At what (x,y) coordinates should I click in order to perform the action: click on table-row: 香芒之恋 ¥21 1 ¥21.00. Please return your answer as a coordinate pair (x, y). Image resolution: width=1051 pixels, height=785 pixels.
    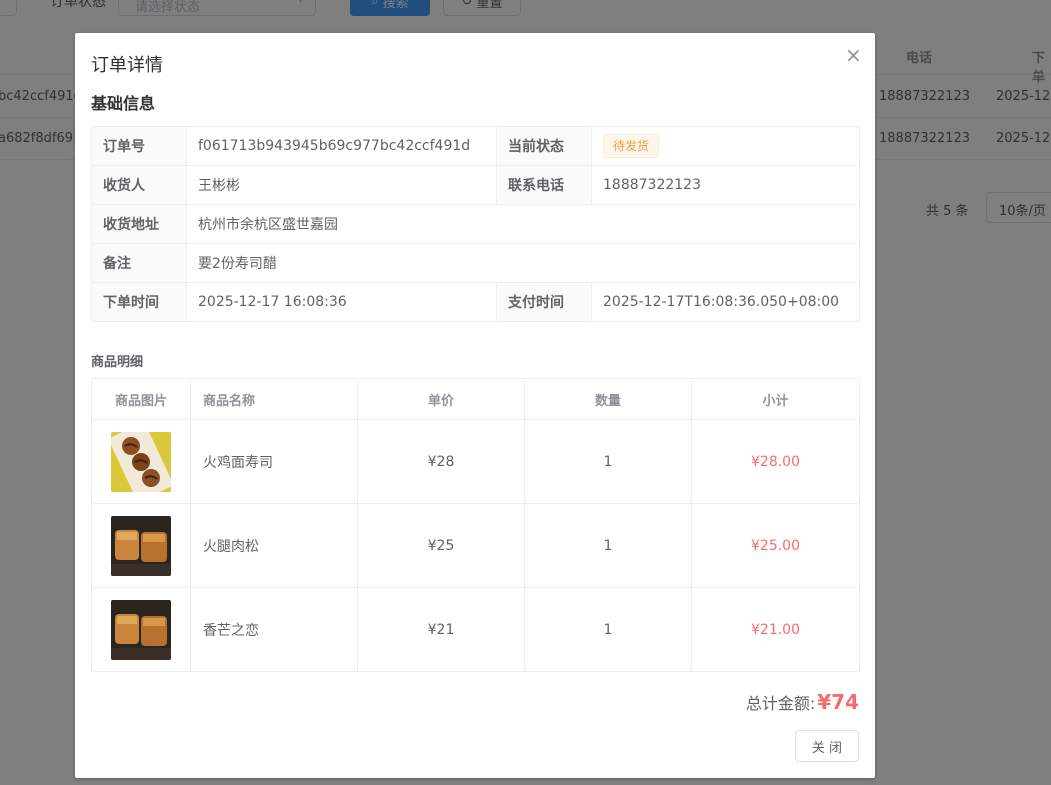
    Looking at the image, I should click on (475, 629).